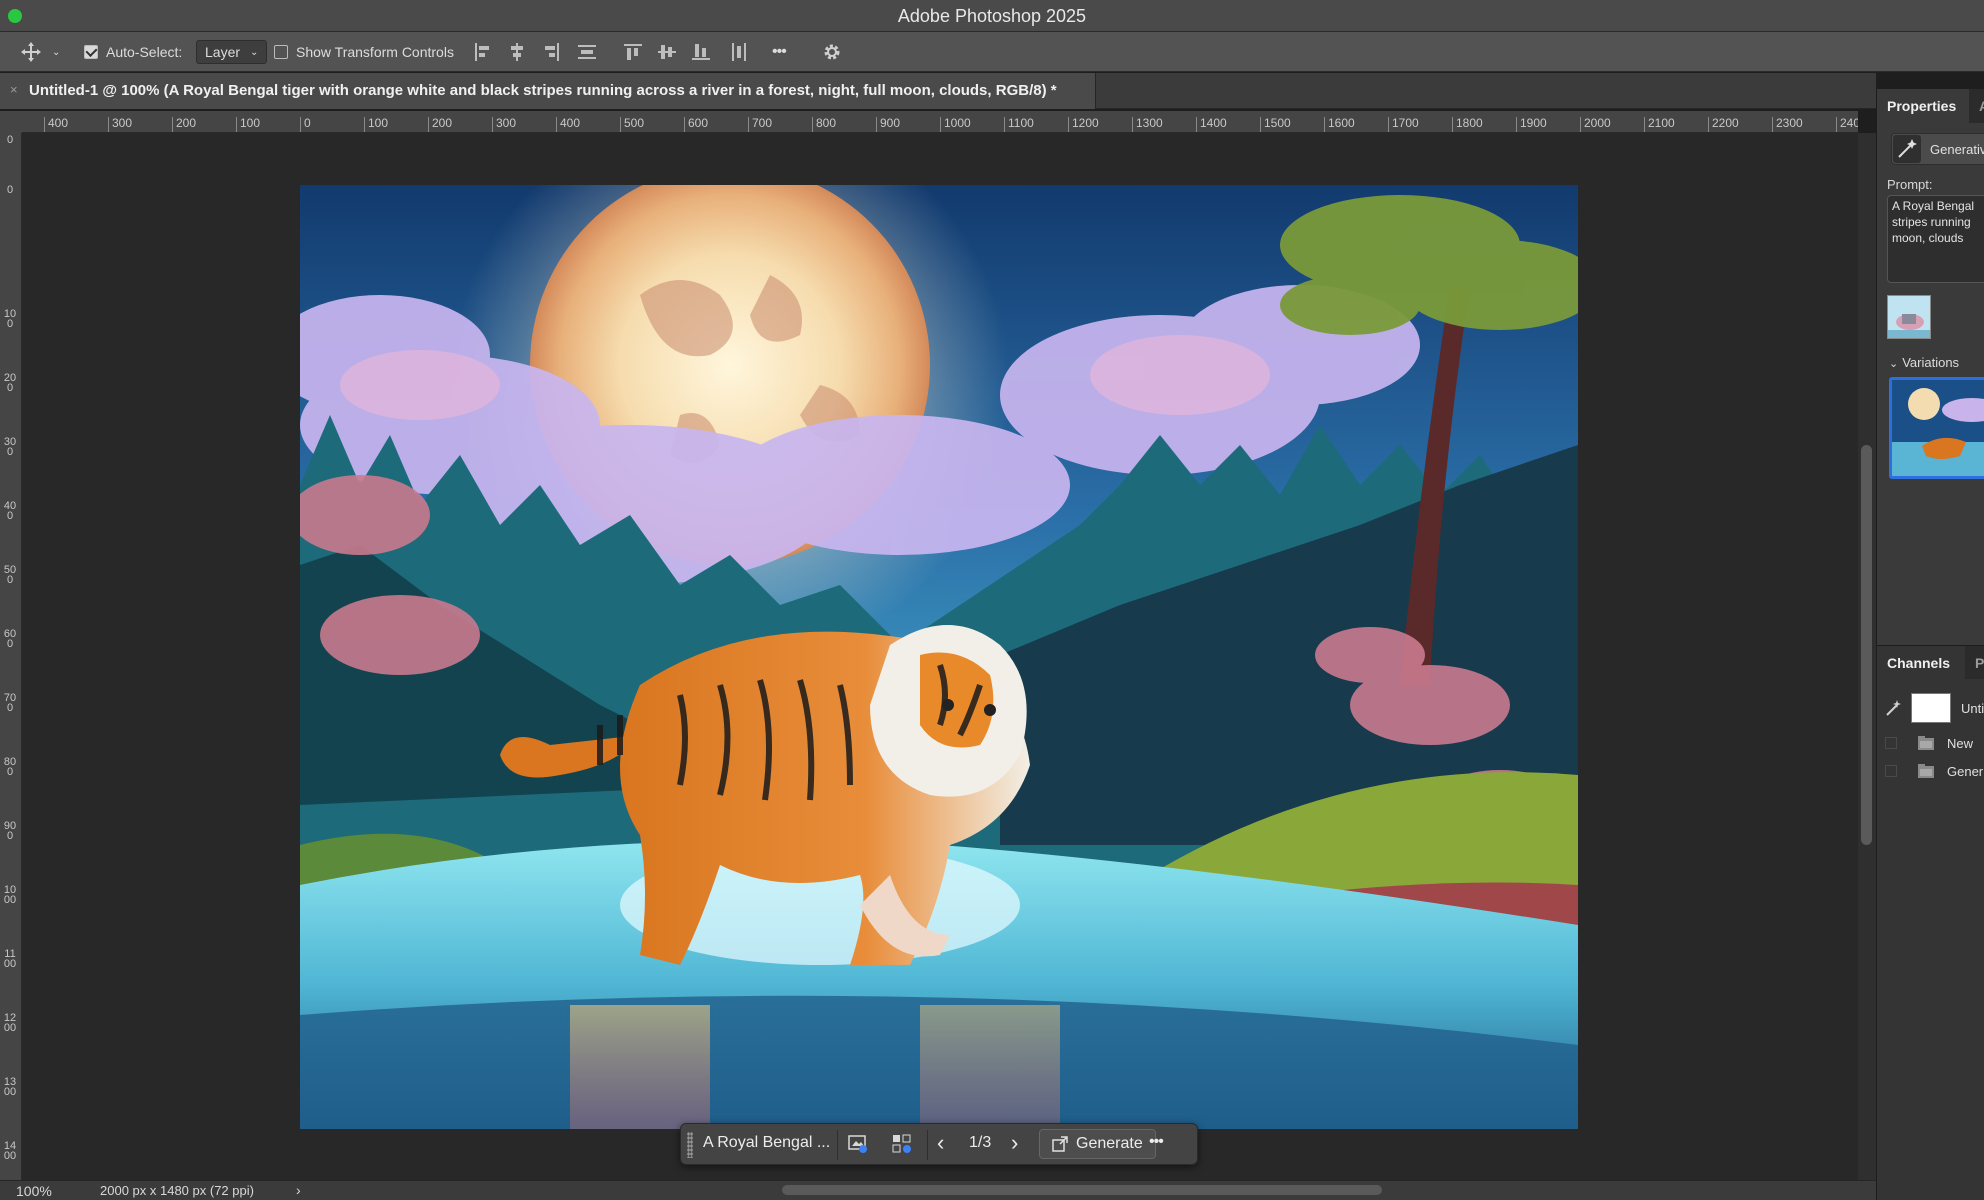  I want to click on ruler-tick-label: 1400, so click(10, 1151).